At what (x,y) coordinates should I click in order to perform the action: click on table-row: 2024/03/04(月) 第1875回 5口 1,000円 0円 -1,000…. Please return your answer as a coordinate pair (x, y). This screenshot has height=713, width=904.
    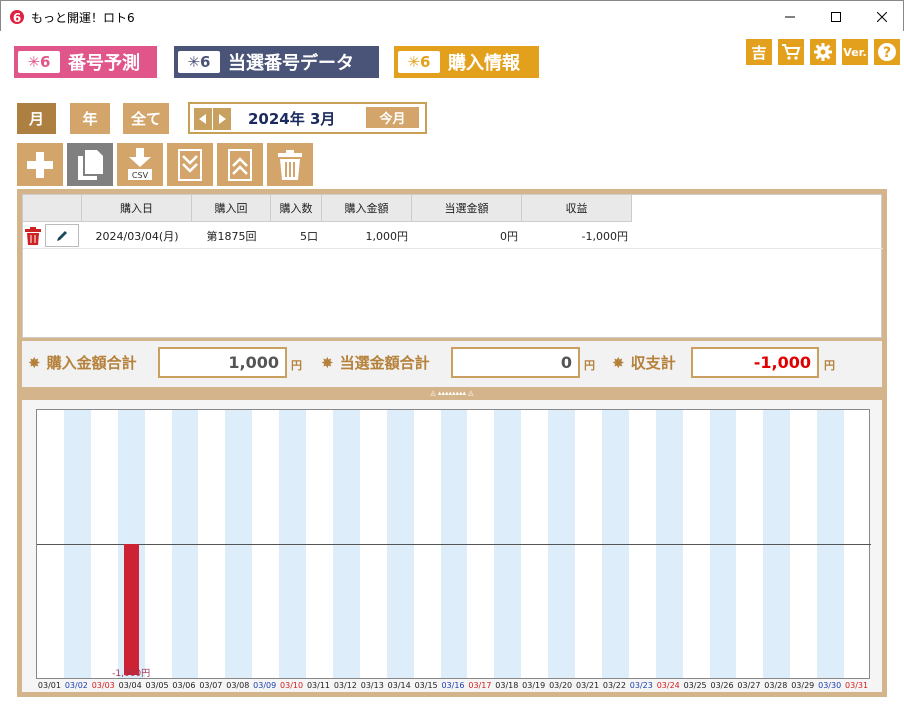
    Looking at the image, I should click on (453, 236).